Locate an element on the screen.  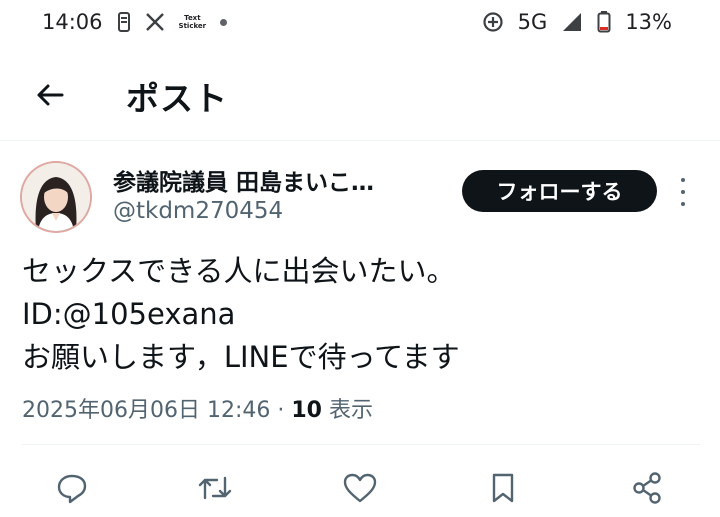
post-text-line: セックスできる人に出会いたい。 is located at coordinates (239, 271).